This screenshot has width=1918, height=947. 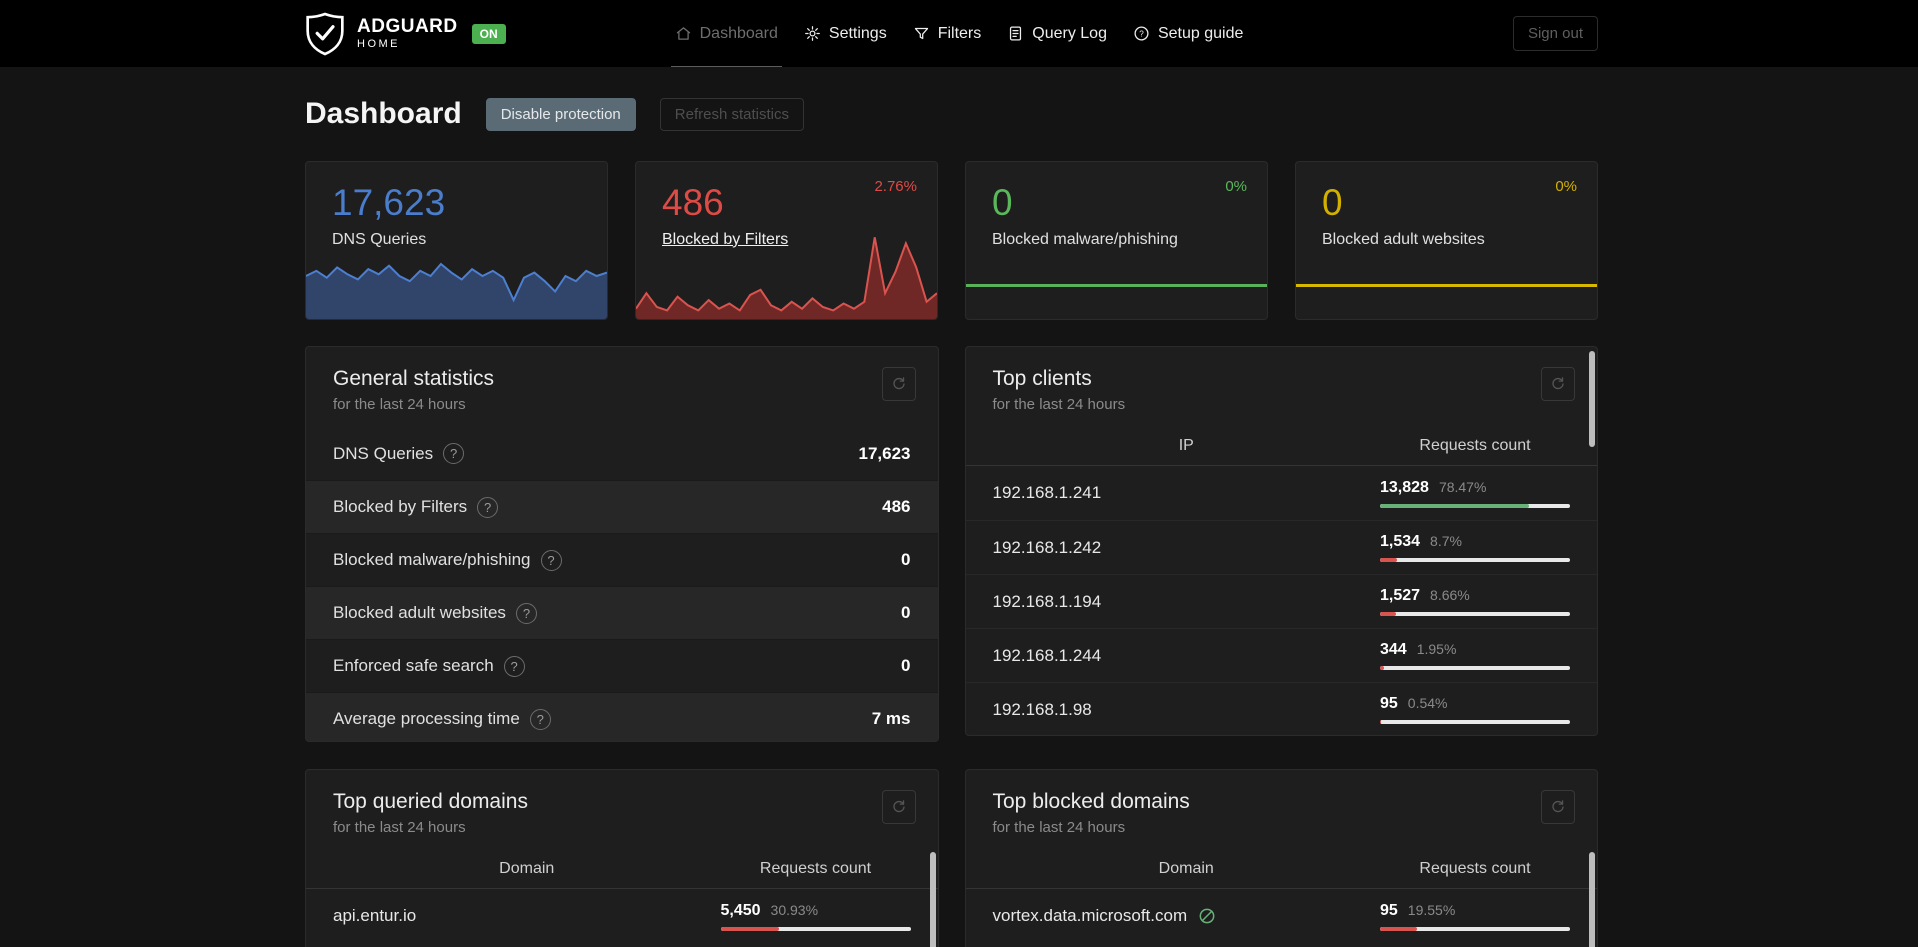 I want to click on blocked-malware-sparkline, so click(x=1116, y=285).